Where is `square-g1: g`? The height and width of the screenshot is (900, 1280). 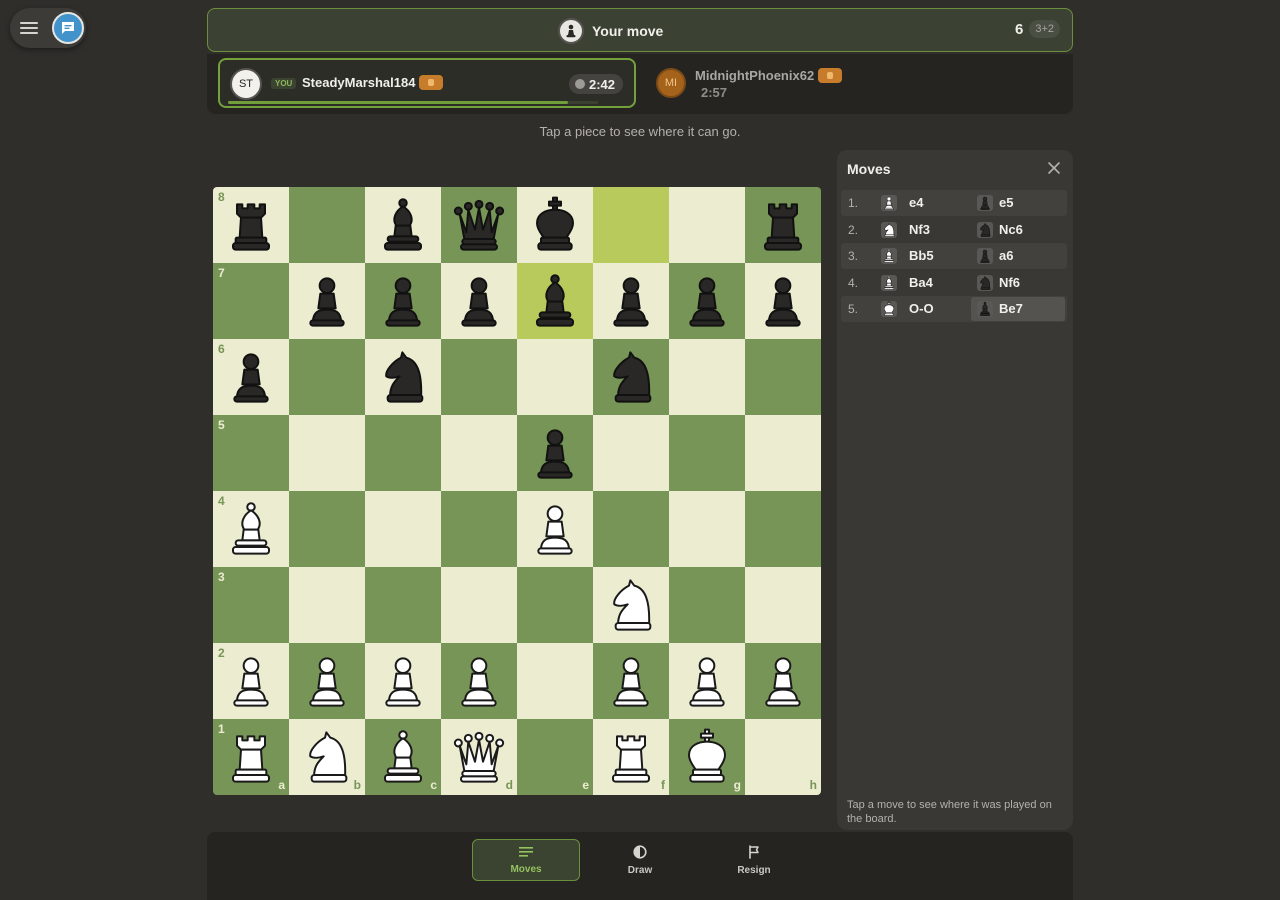
square-g1: g is located at coordinates (707, 757).